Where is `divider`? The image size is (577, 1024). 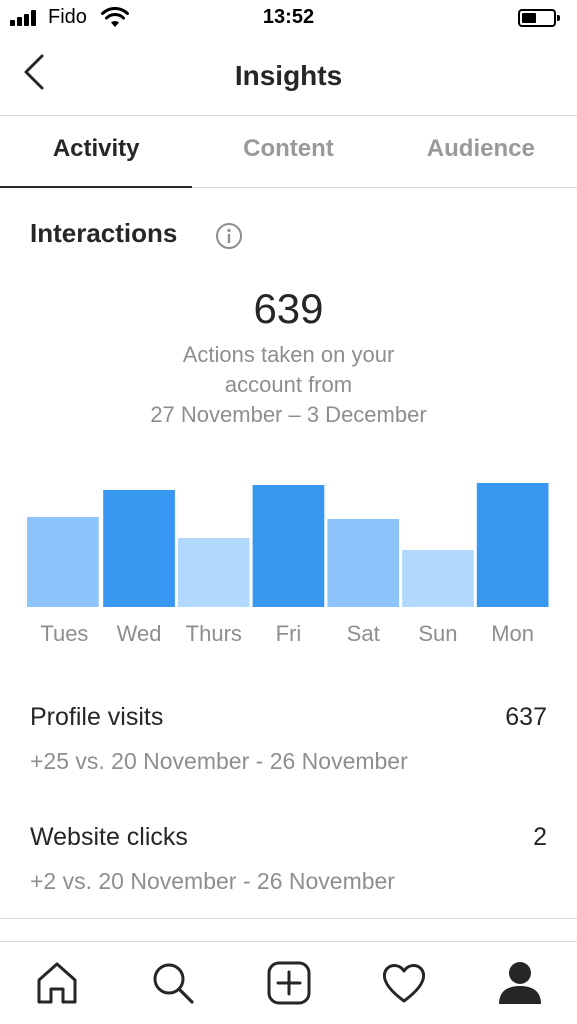
divider is located at coordinates (288, 918).